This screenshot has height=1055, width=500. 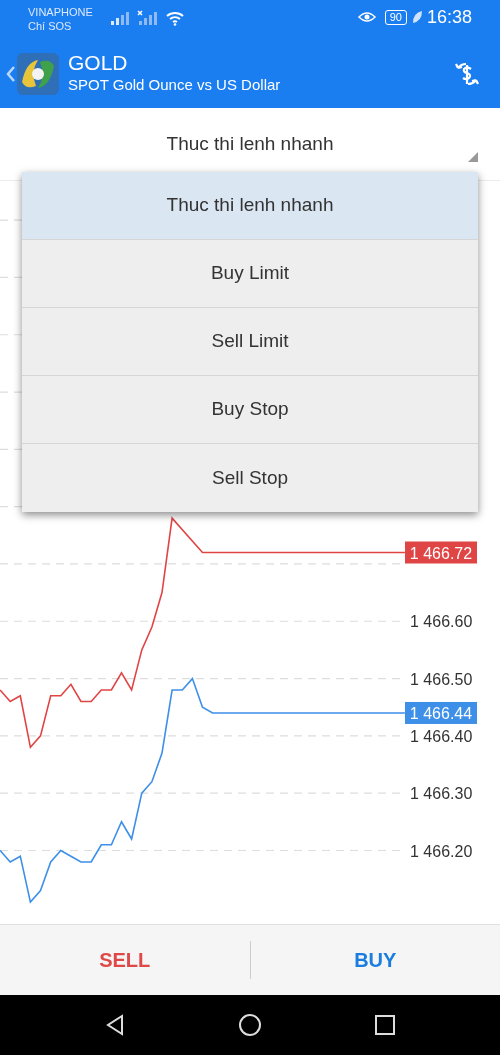 What do you see at coordinates (441, 851) in the screenshot?
I see `axis-label: 1 466.20` at bounding box center [441, 851].